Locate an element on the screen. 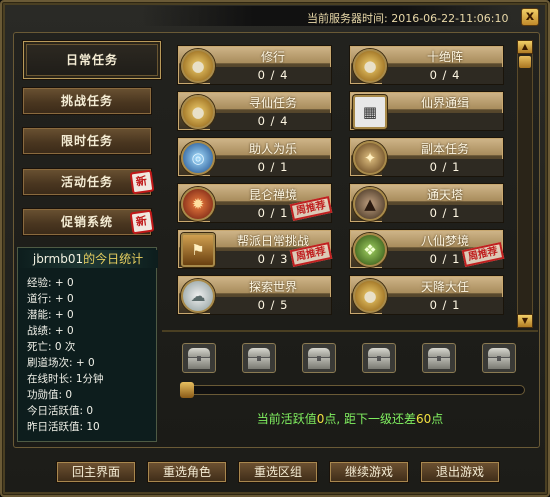 The height and width of the screenshot is (497, 550). nav-promo-label: 促销系统 is located at coordinates (86, 222).